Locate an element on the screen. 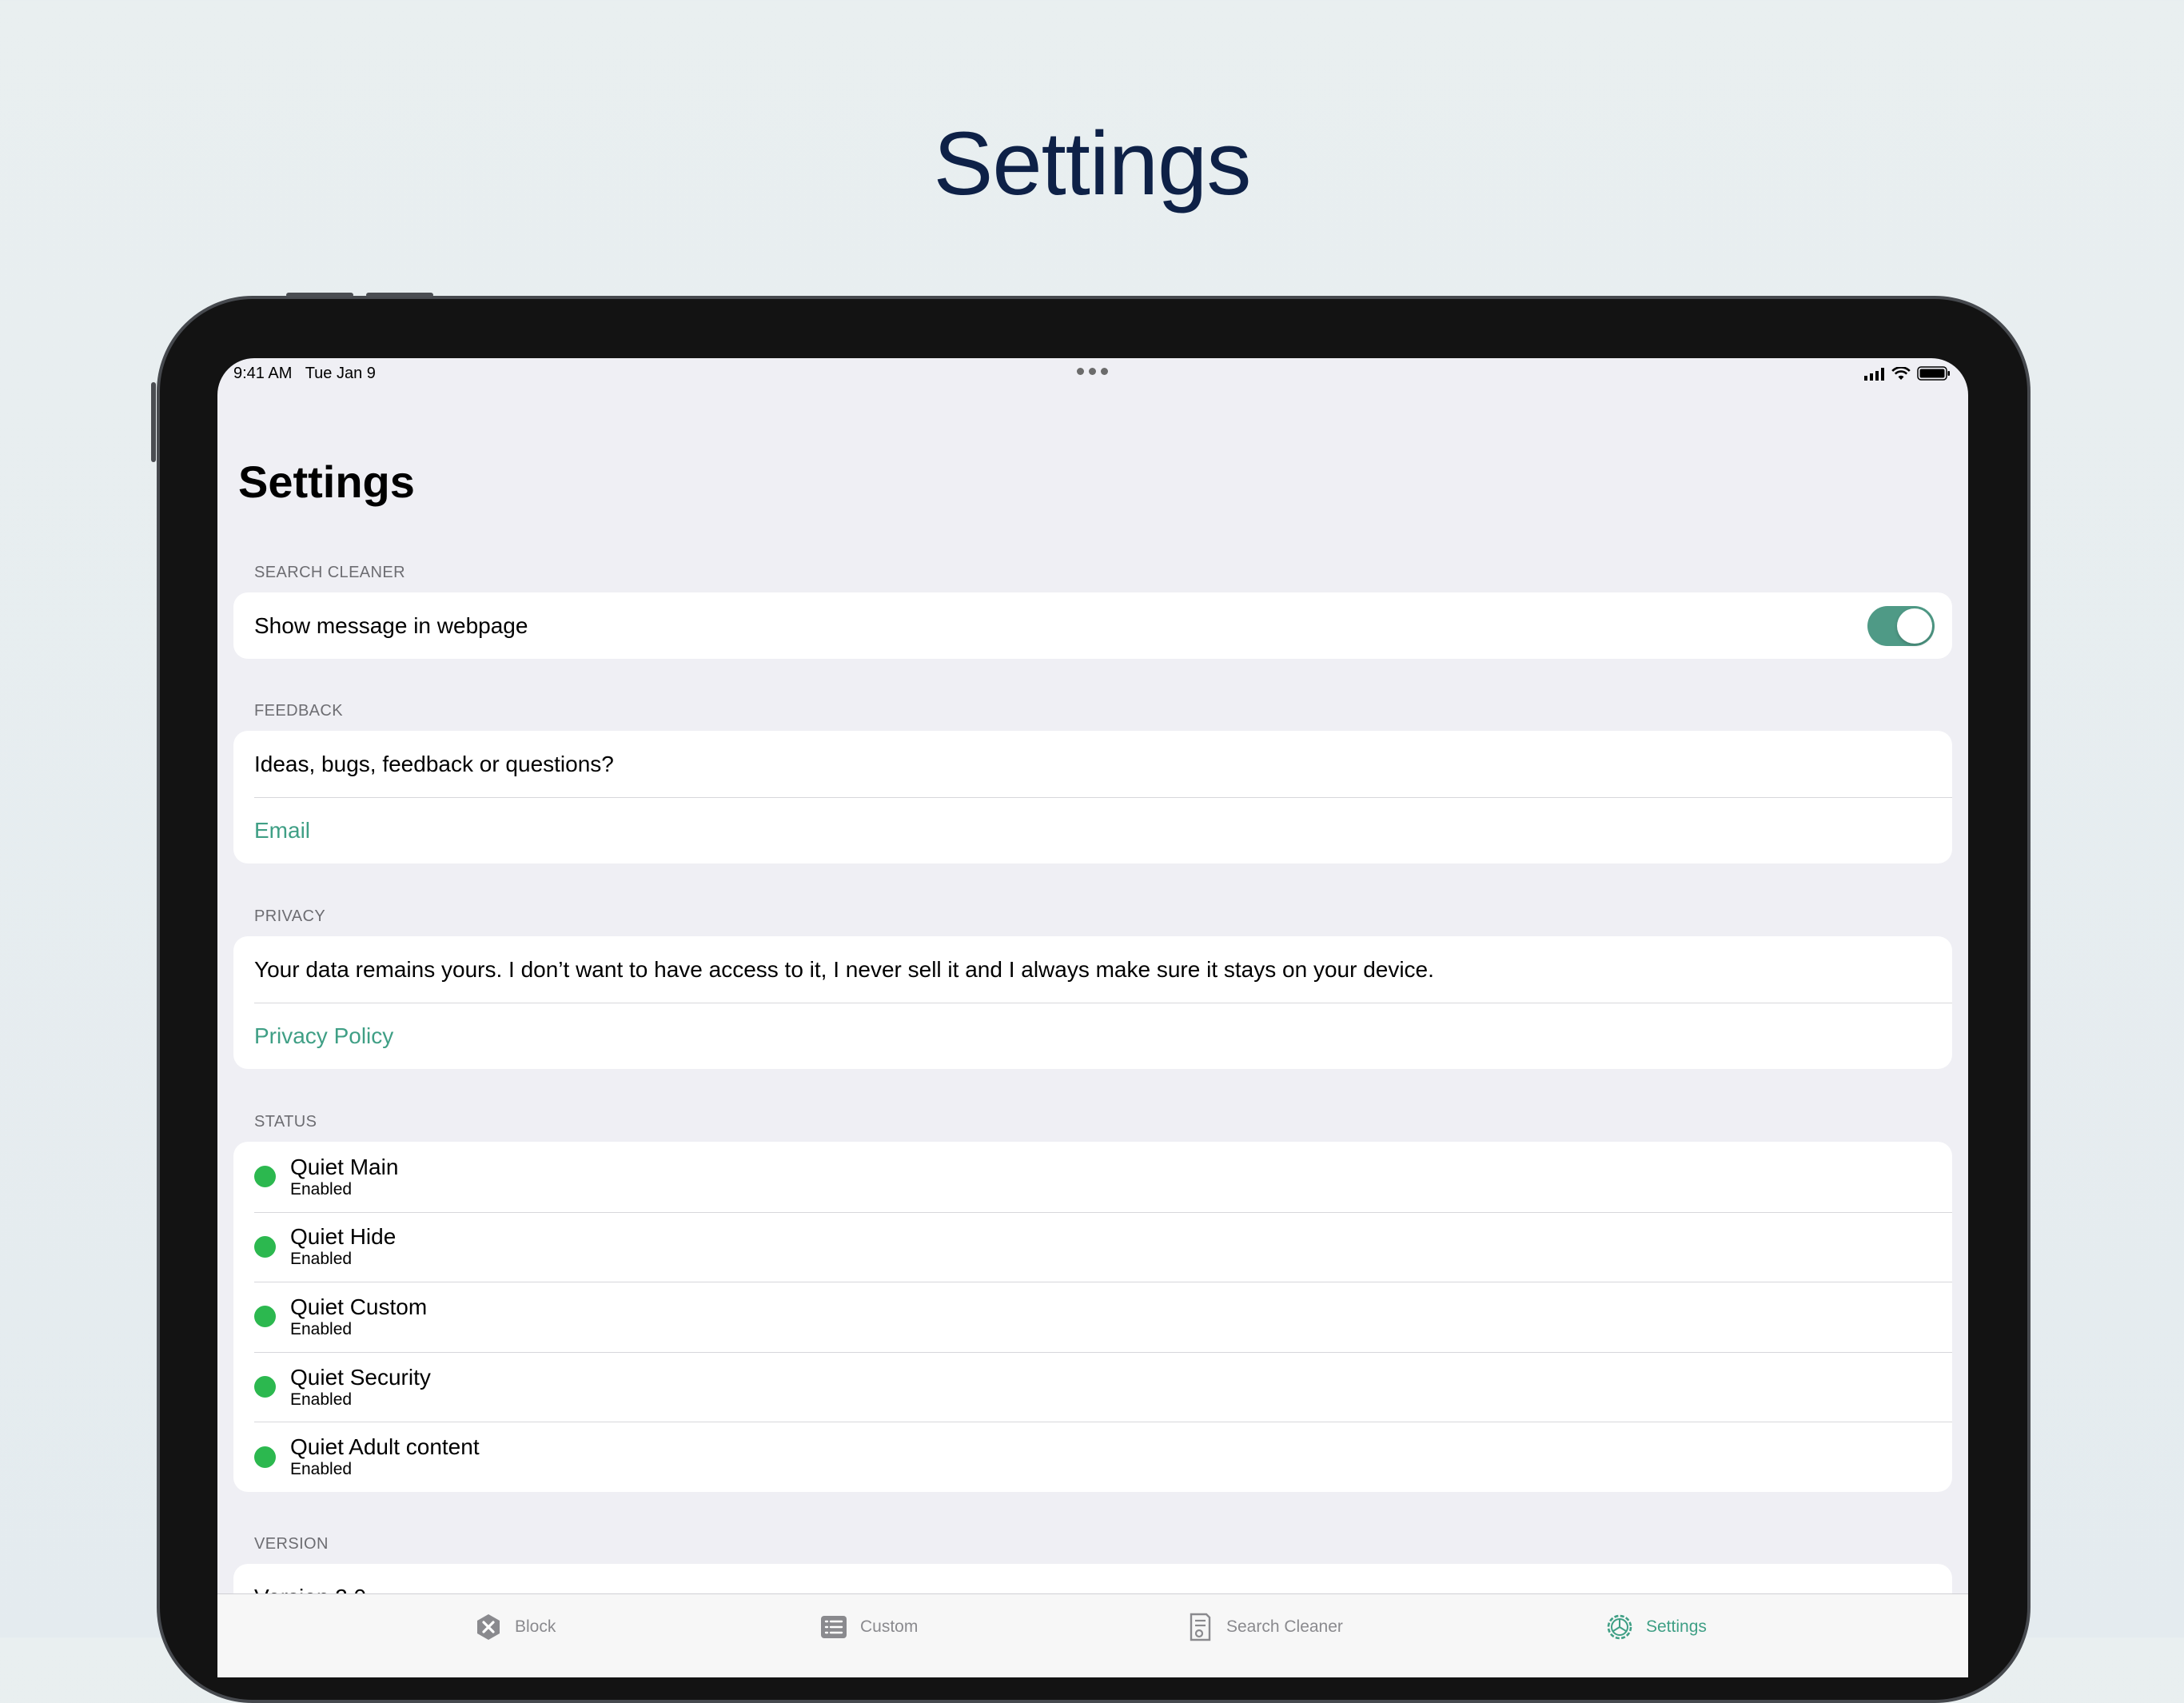 Image resolution: width=2184 pixels, height=1703 pixels. status-time: 9:41 AM Tue Jan 9 is located at coordinates (304, 373).